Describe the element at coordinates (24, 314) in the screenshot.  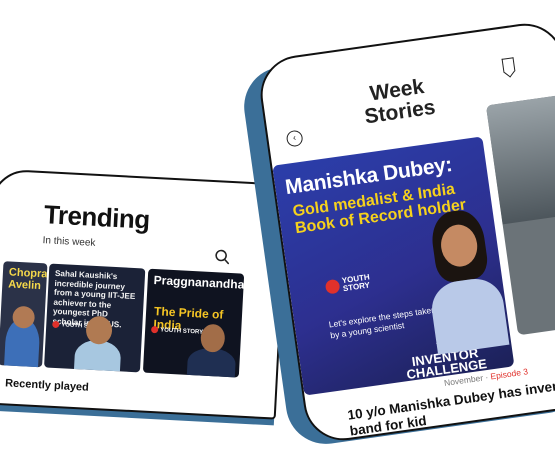
I see `trending-card: Chopra, Avelin` at that location.